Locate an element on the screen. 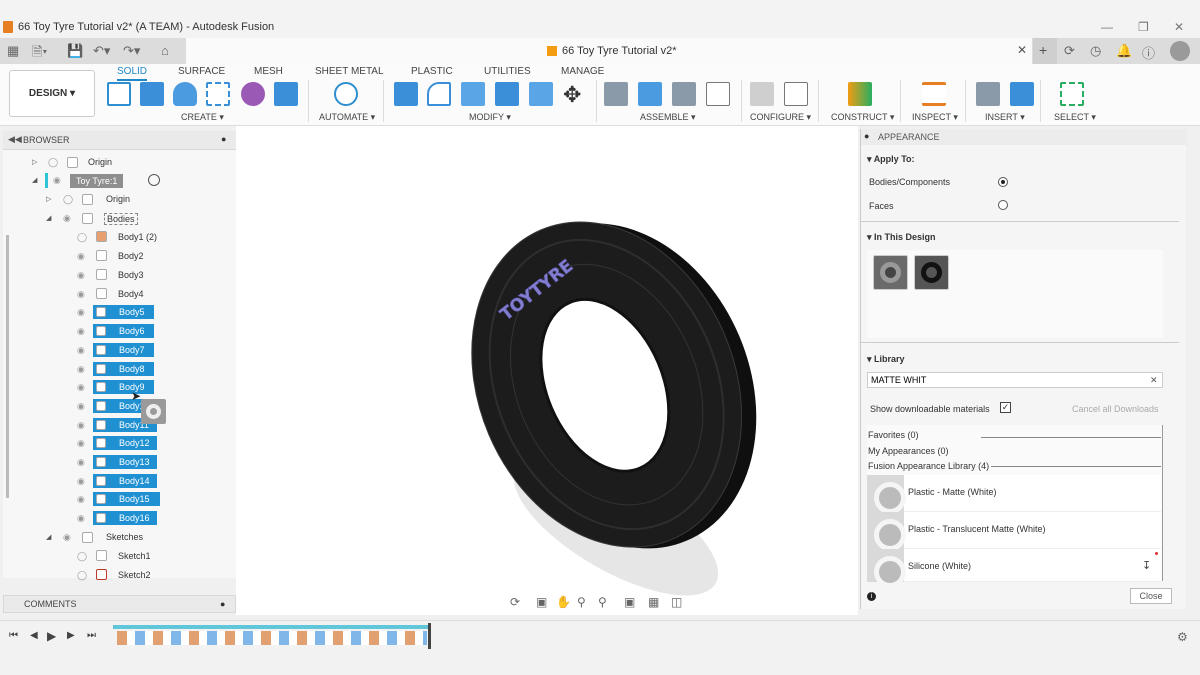 The image size is (1200, 675). first-step-icon: ⏮ is located at coordinates (13, 635).